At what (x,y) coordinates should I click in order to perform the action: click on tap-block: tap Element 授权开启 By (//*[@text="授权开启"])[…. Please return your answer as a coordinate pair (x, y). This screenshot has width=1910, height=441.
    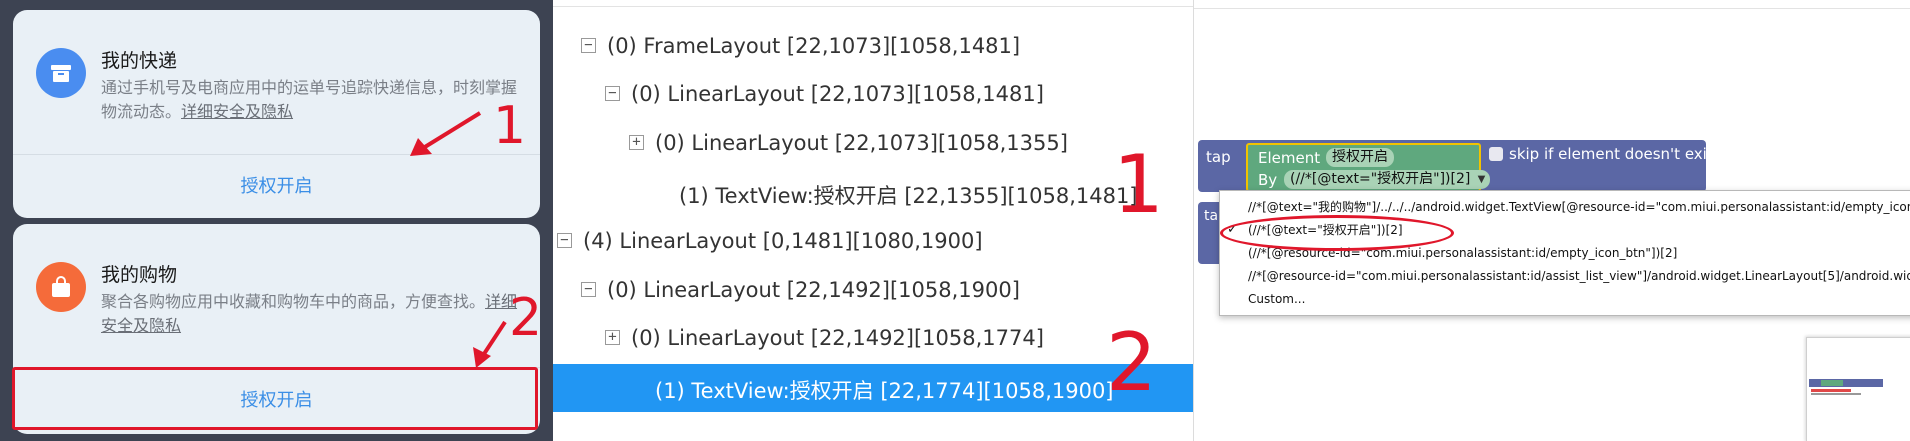
    Looking at the image, I should click on (1459, 166).